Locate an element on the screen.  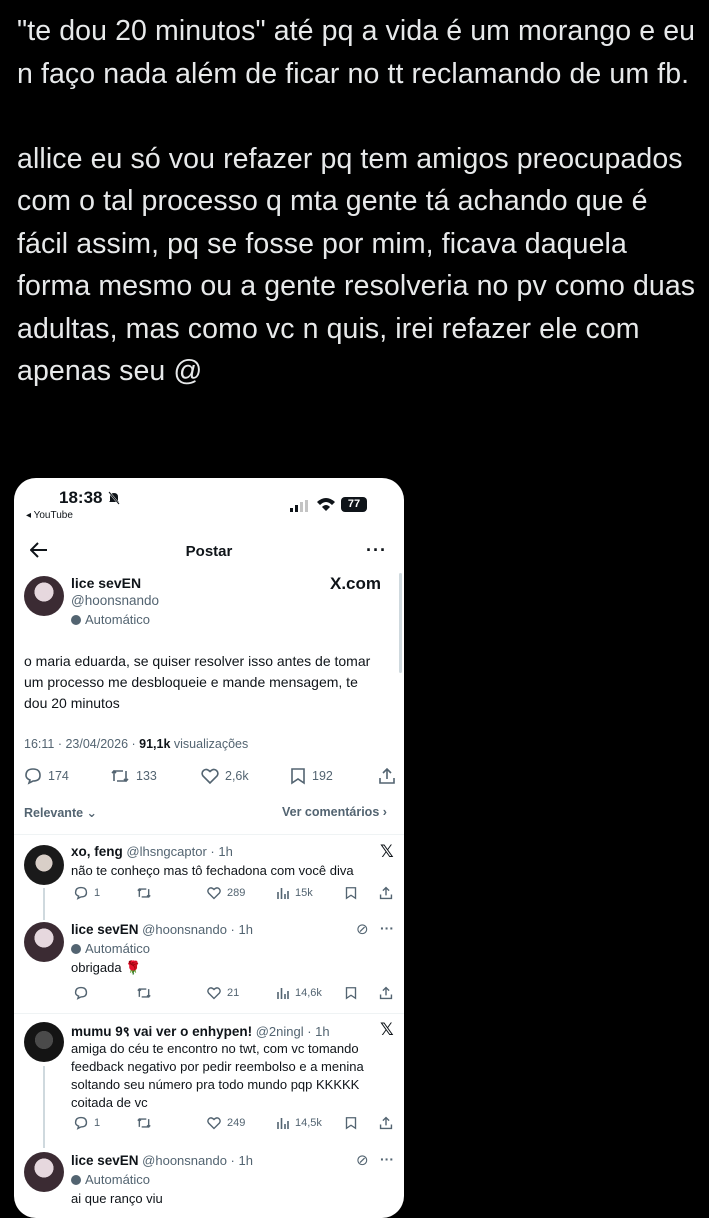
back-to-app: ◂ YouTube is located at coordinates (49, 515).